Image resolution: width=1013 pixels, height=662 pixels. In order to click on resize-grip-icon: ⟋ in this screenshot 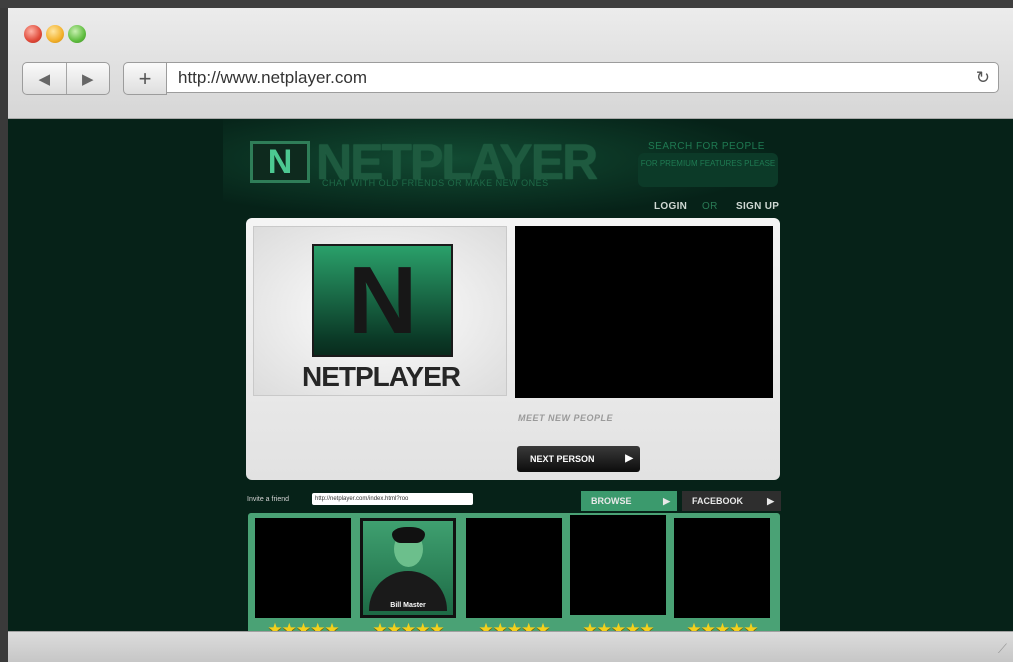, I will do `click(1002, 649)`.